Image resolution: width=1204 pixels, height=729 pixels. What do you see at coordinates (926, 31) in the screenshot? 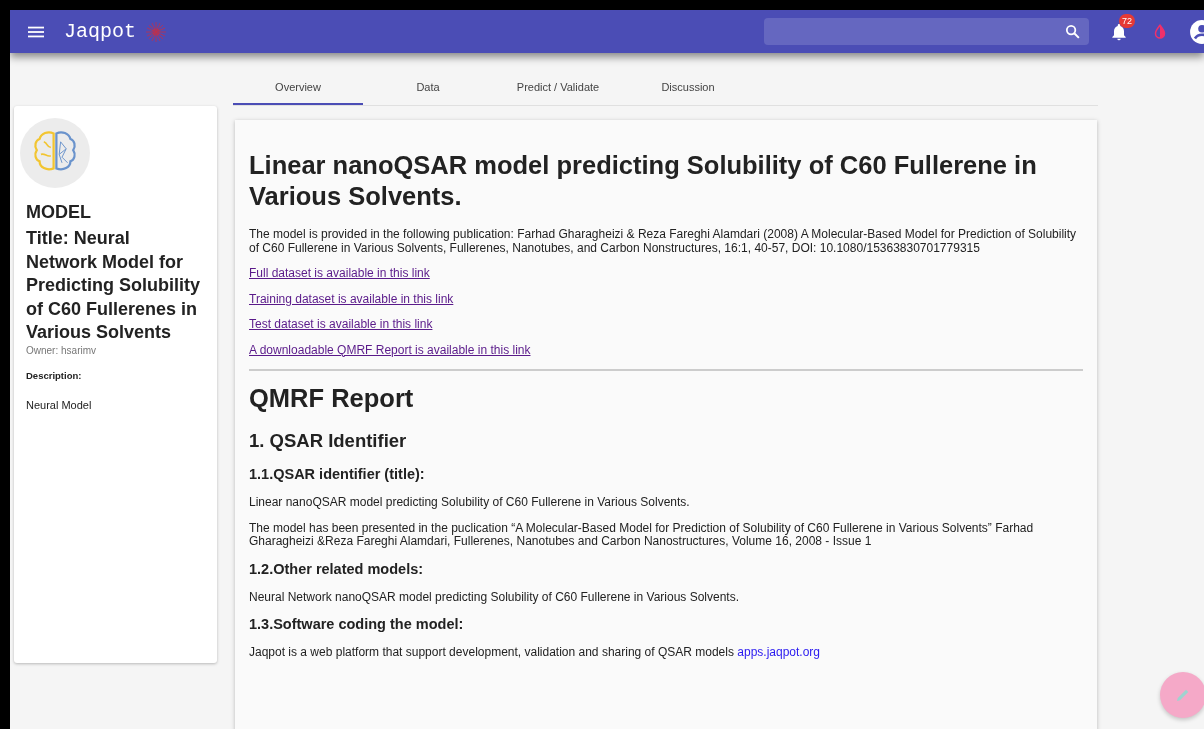
I see `search-field` at bounding box center [926, 31].